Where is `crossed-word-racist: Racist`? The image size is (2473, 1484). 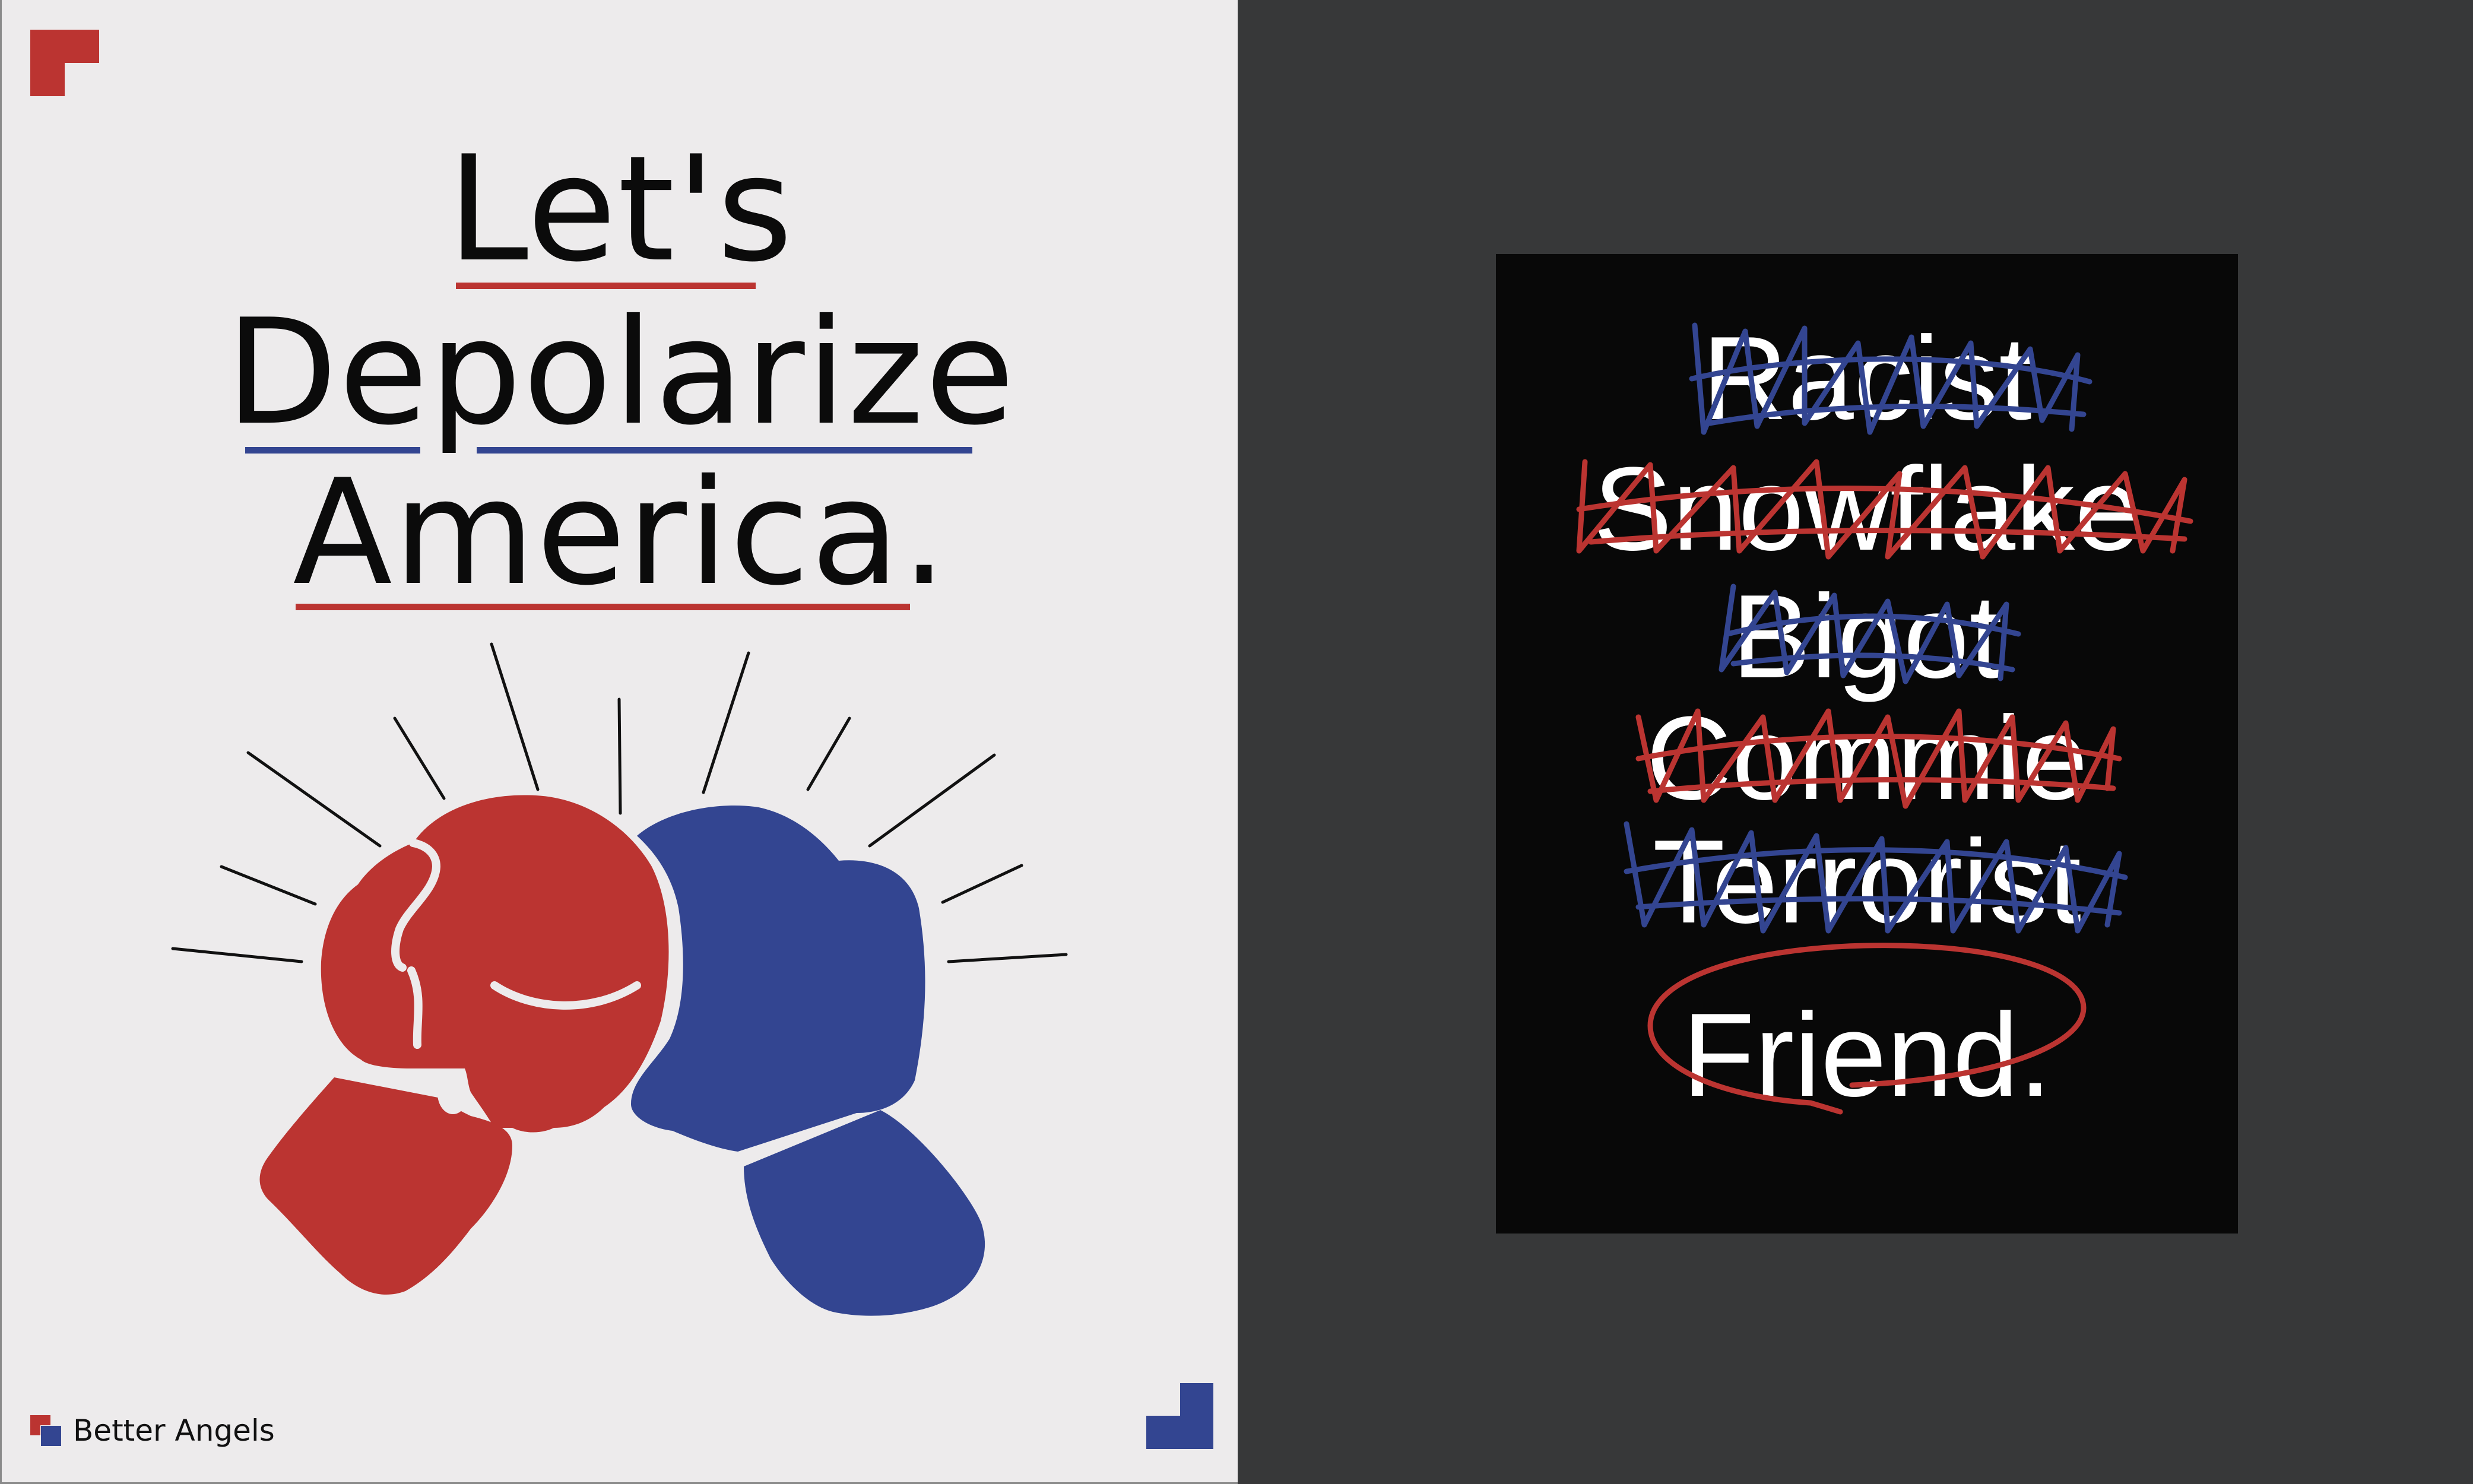
crossed-word-racist: Racist is located at coordinates (1867, 378).